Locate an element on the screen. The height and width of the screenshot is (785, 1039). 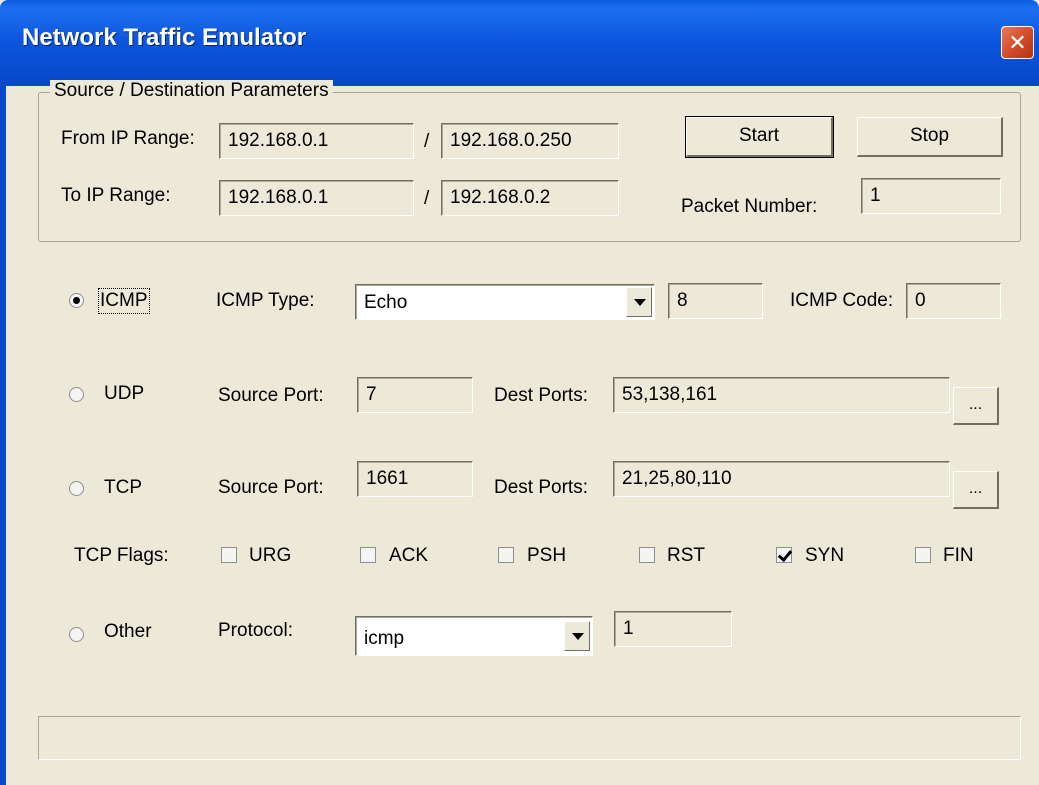
other-radio-label: Other is located at coordinates (128, 632).